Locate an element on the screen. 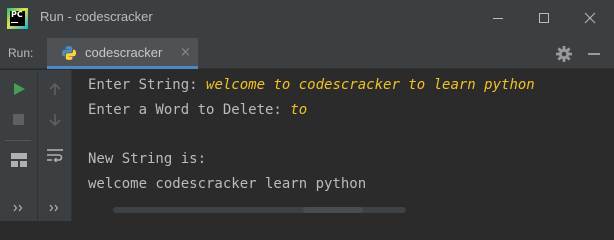  tab-codescracker: codescracker × is located at coordinates (122, 53).